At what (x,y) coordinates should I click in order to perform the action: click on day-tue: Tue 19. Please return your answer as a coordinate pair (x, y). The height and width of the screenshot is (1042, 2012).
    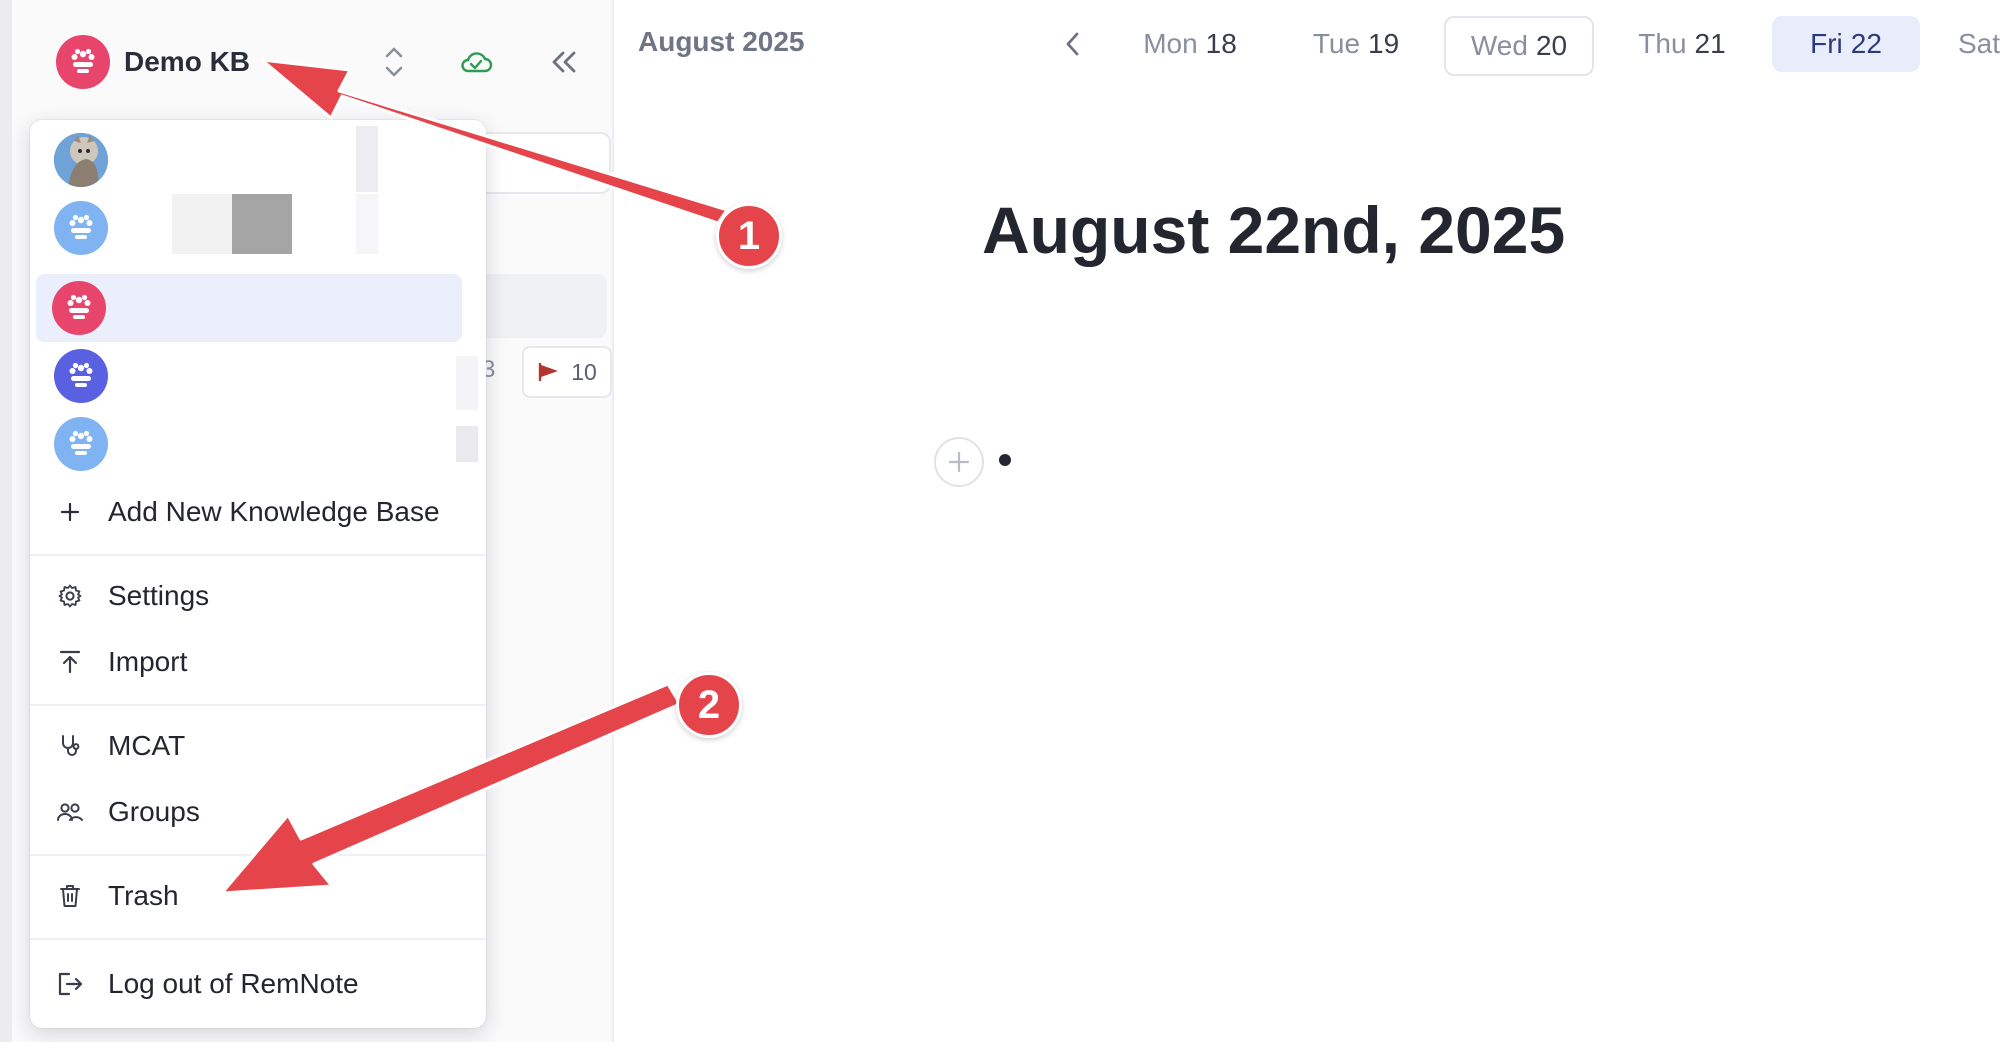
    Looking at the image, I should click on (1356, 44).